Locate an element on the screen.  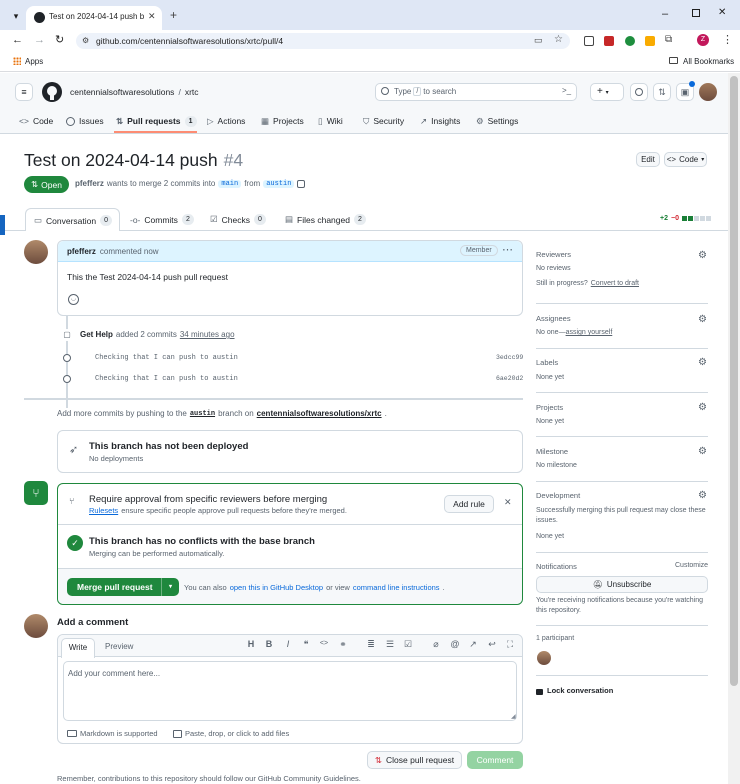
new-comment-avatar is located at coordinates (36, 626).